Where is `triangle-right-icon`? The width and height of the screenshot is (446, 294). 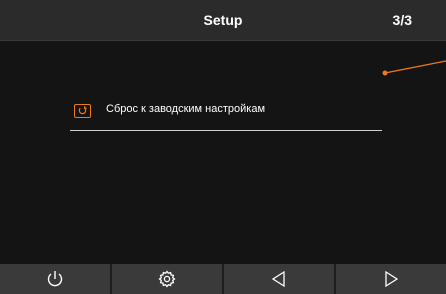 triangle-right-icon is located at coordinates (392, 279).